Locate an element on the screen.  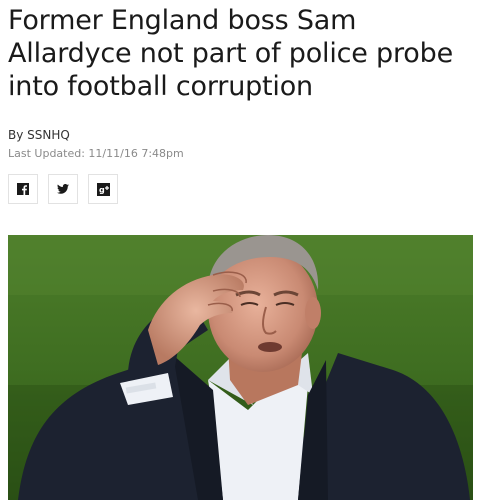
article-byline: By SSNHQ is located at coordinates (39, 135).